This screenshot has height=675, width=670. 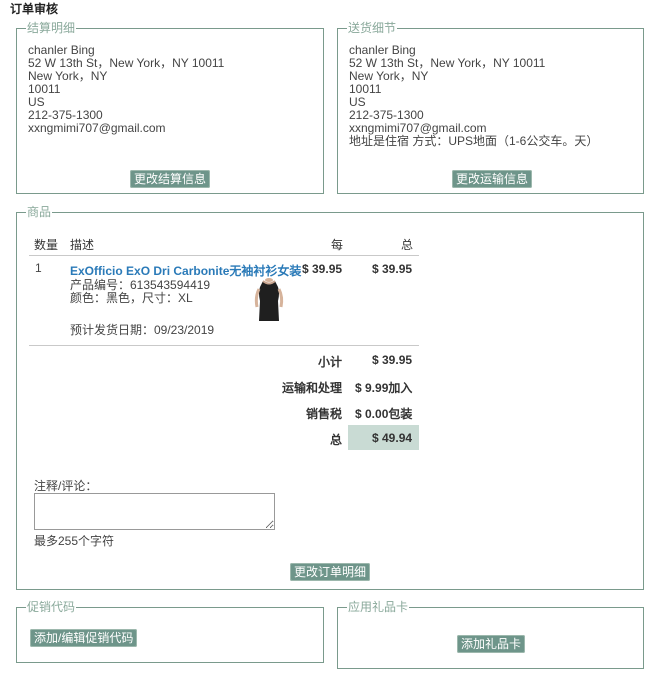 I want to click on shipping-zip: 10011, so click(x=365, y=89).